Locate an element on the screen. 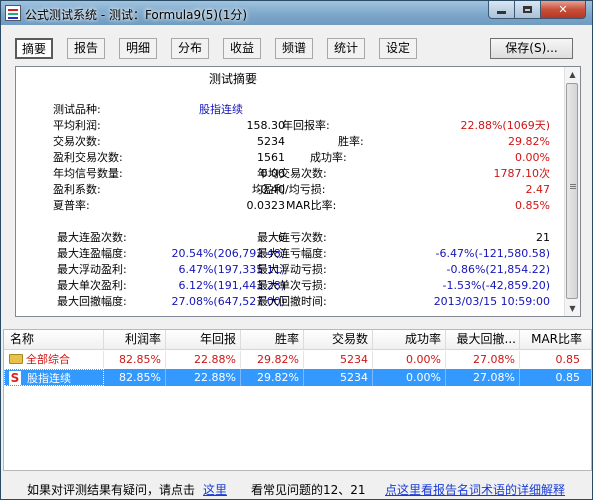  summary-label: 年均交易次数: is located at coordinates (292, 173).